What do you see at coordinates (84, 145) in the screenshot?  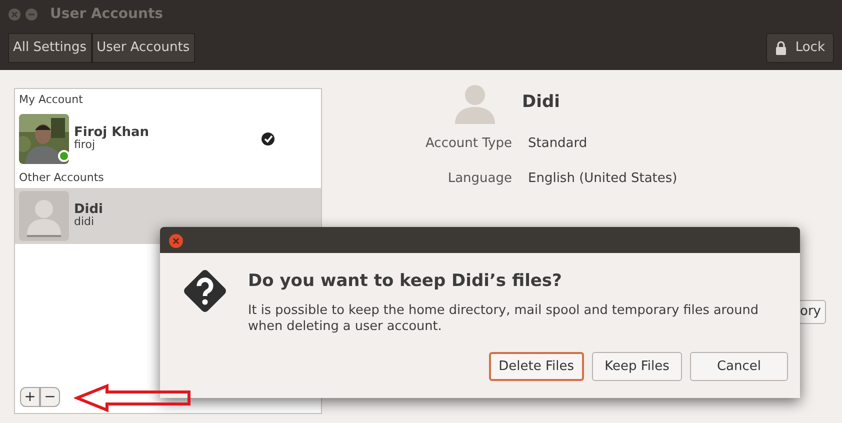 I see `account-username: firoj` at bounding box center [84, 145].